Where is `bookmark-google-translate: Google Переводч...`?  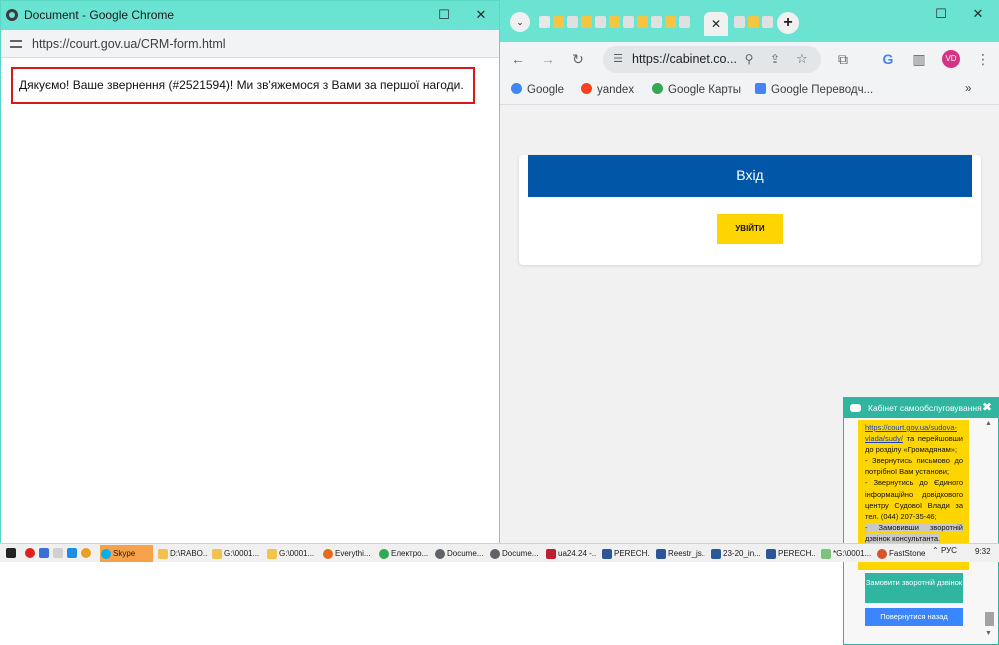
bookmark-google-translate: Google Переводч... is located at coordinates (814, 89).